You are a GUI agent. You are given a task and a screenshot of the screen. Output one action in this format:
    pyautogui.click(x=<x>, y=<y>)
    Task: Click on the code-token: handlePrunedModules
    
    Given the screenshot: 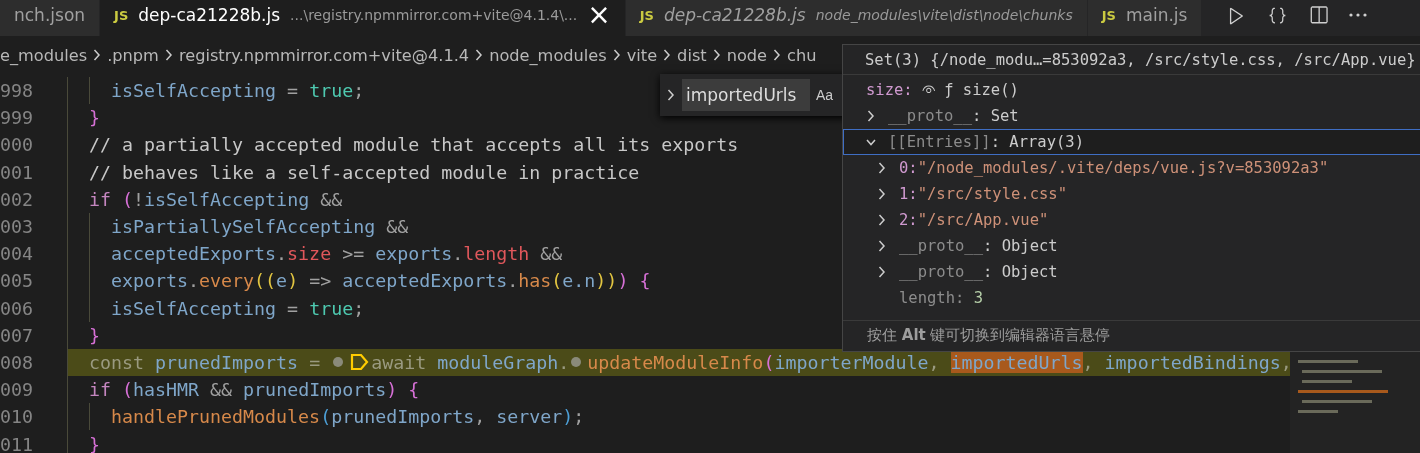 What is the action you would take?
    pyautogui.click(x=216, y=417)
    